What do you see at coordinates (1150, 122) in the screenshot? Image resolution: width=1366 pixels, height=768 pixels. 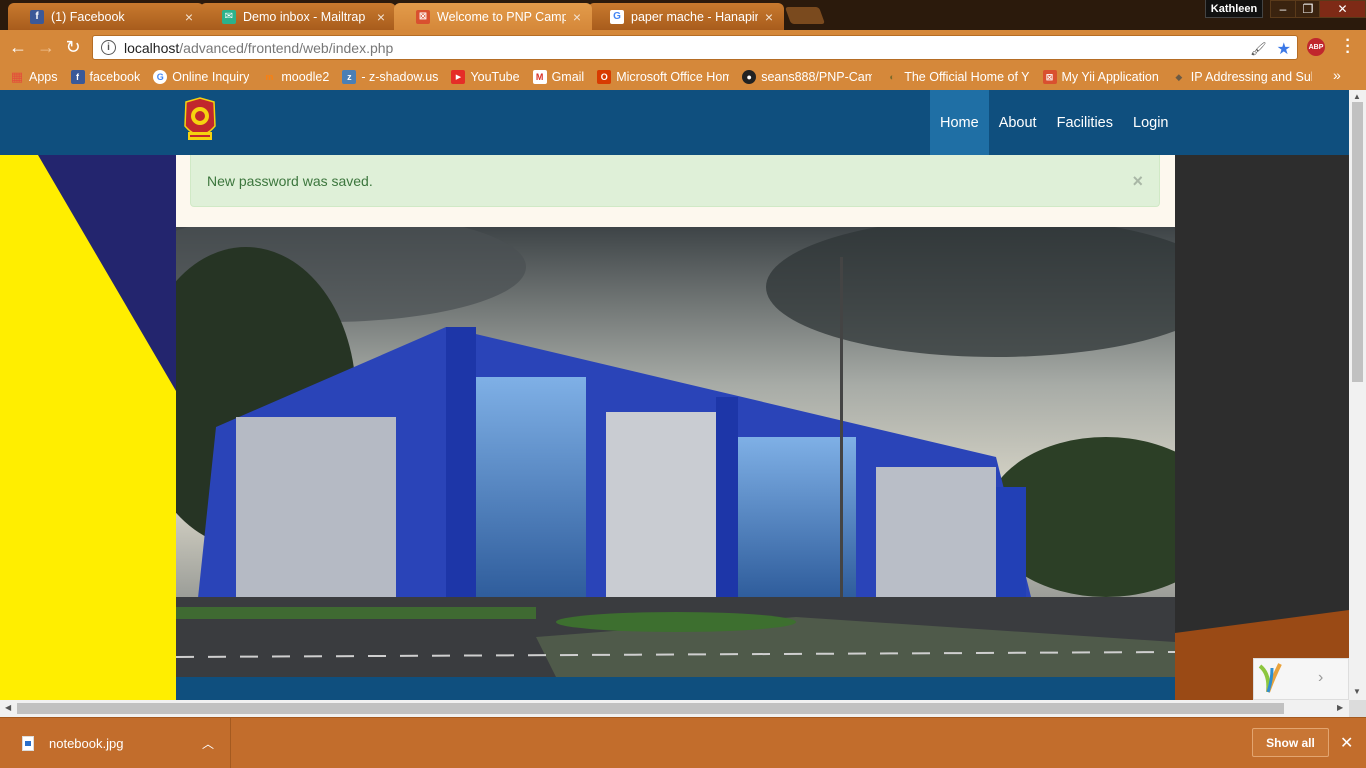 I see `nav-login: Login` at bounding box center [1150, 122].